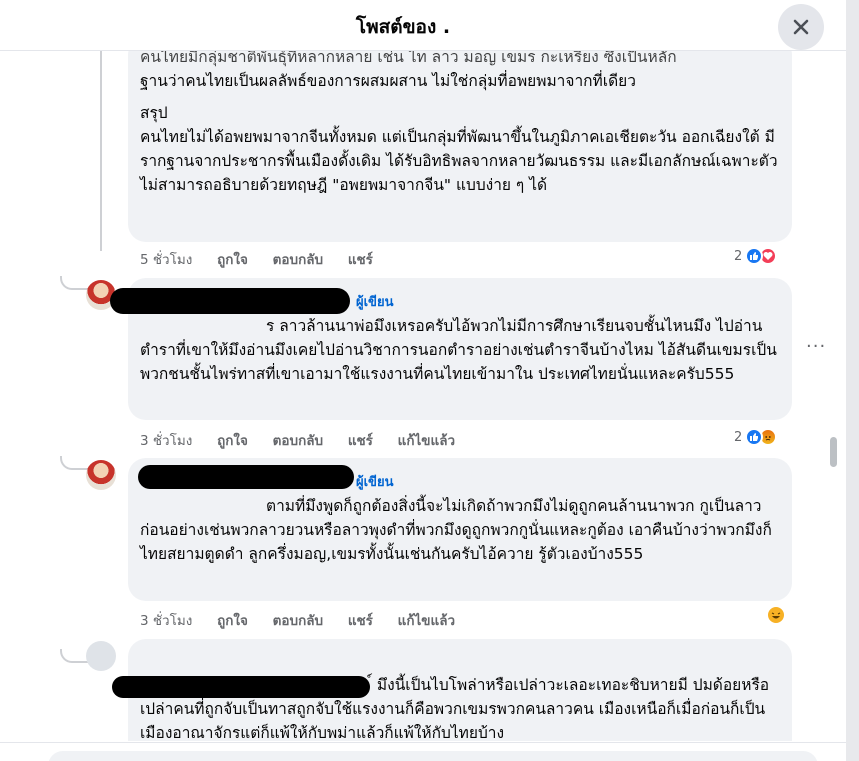  Describe the element at coordinates (852, 380) in the screenshot. I see `background-page-edge` at that location.